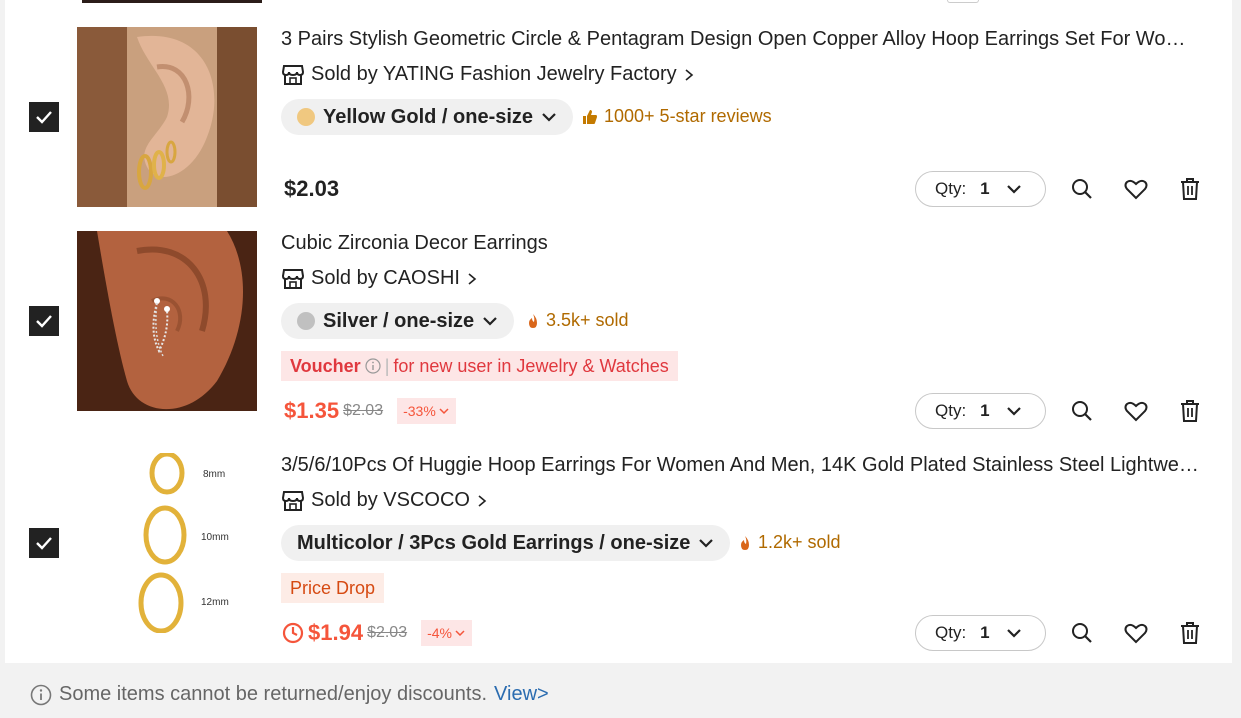 This screenshot has width=1241, height=718. I want to click on price-row: $1.35 $2.03 -33%, so click(370, 411).